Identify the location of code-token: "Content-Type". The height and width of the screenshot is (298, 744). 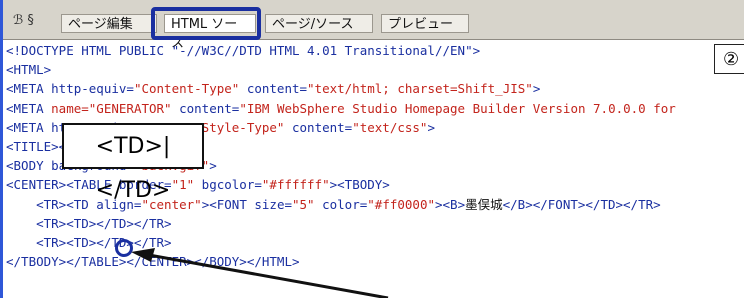
(186, 89).